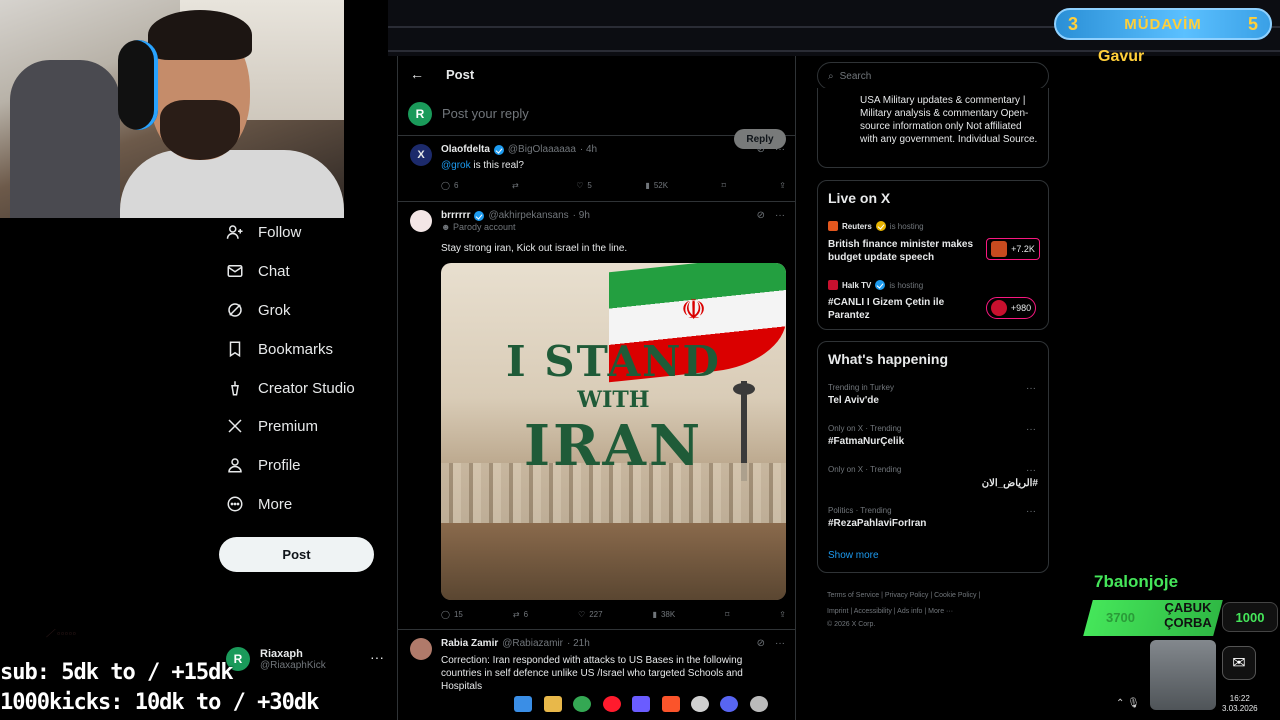 This screenshot has width=1280, height=720. What do you see at coordinates (455, 215) in the screenshot?
I see `author-name: brrrrrr` at bounding box center [455, 215].